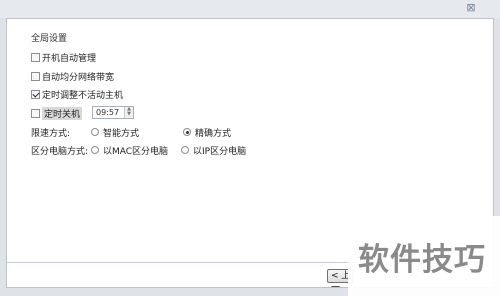  I want to click on precise-mode-label: 精确方式, so click(213, 133).